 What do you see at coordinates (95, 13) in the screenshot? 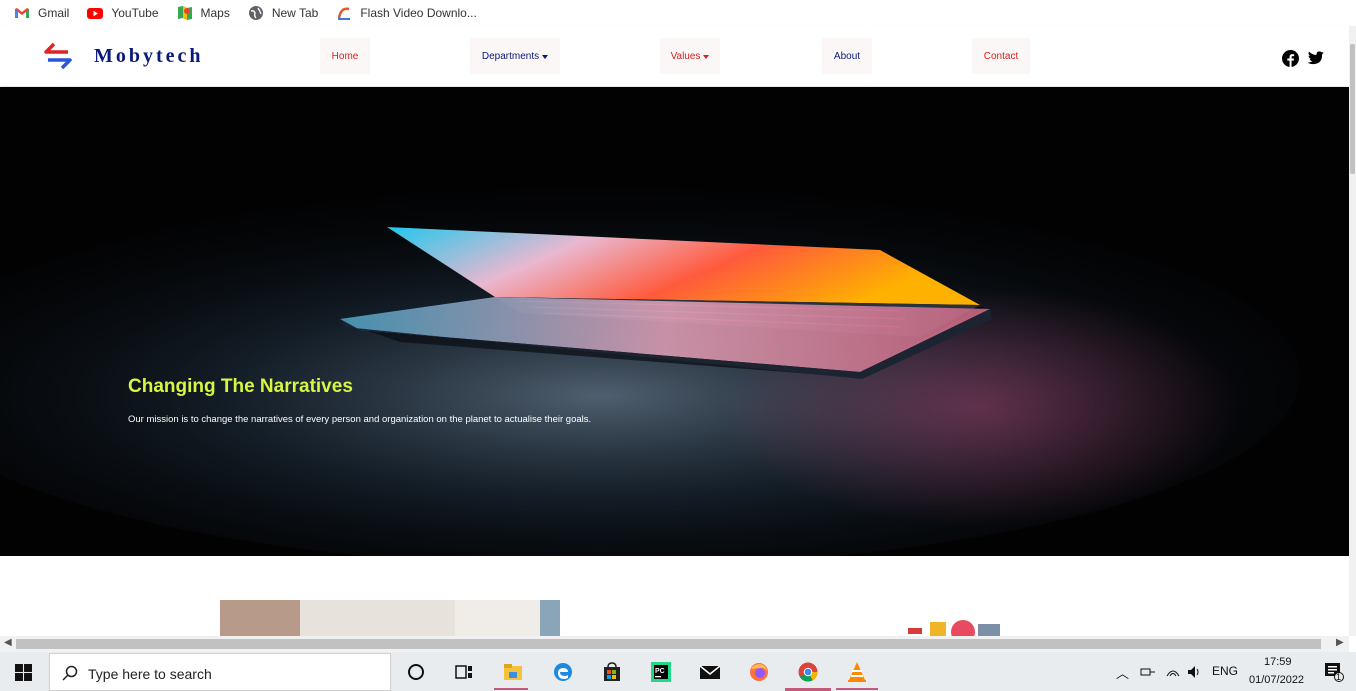
I see `youtube-icon` at bounding box center [95, 13].